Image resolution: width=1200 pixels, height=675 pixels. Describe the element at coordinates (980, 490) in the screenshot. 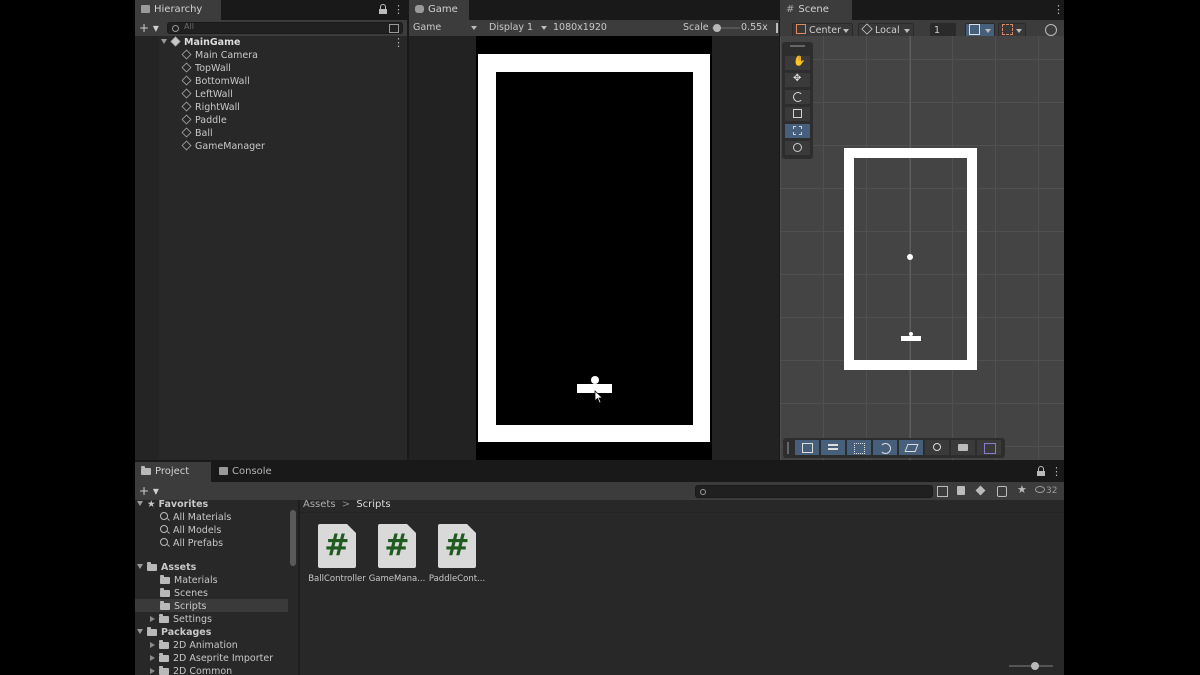

I see `tag-icon` at that location.